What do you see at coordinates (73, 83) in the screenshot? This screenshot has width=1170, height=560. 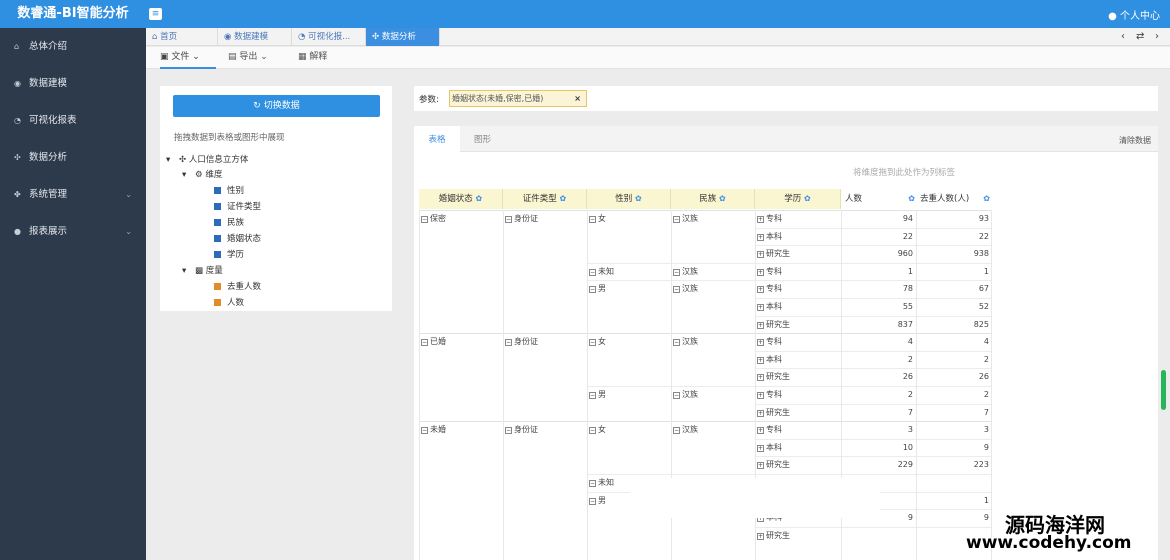 I see `sidebar-item-data-modeling: ◉ 数据建模` at bounding box center [73, 83].